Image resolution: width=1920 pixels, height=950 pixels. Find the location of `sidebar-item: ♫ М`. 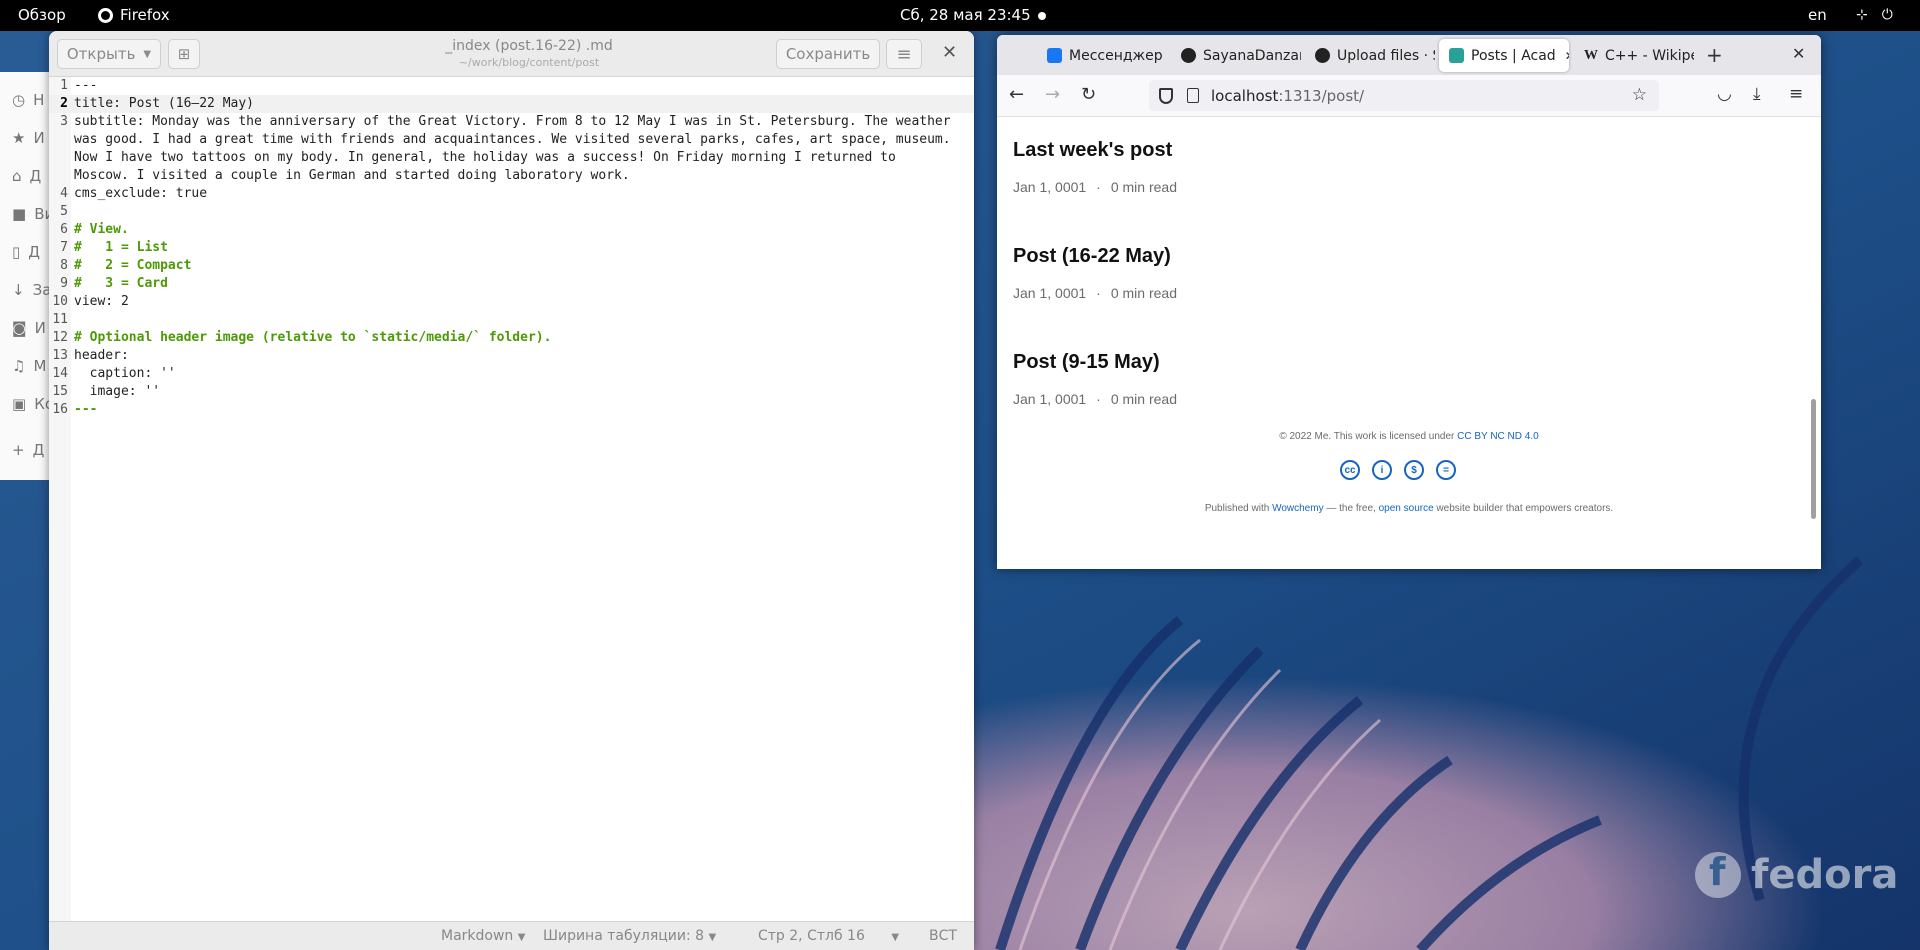

sidebar-item: ♫ М is located at coordinates (29, 366).